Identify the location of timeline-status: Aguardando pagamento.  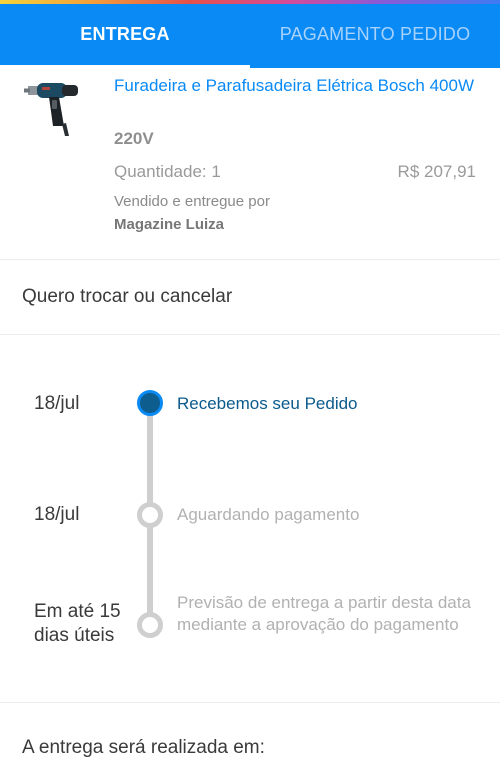
(268, 514).